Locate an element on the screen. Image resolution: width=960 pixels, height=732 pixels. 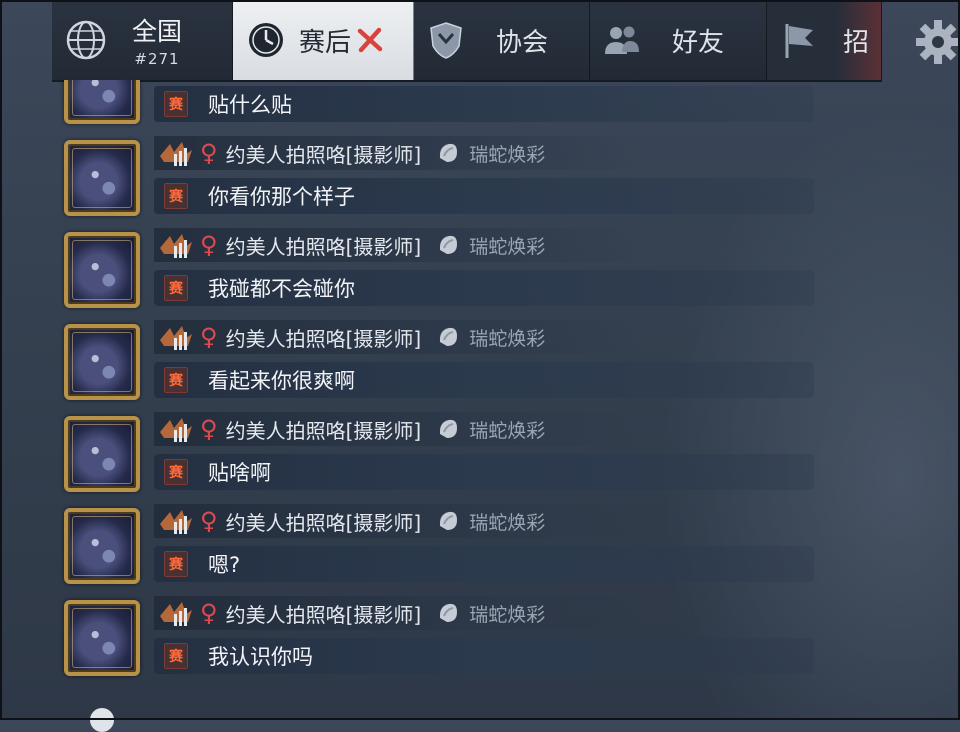
chat-message: ♀ 约美人拍照咯[摄影师] 瑞蛇焕彩 赛 看起来你很爽啊 is located at coordinates (480, 360).